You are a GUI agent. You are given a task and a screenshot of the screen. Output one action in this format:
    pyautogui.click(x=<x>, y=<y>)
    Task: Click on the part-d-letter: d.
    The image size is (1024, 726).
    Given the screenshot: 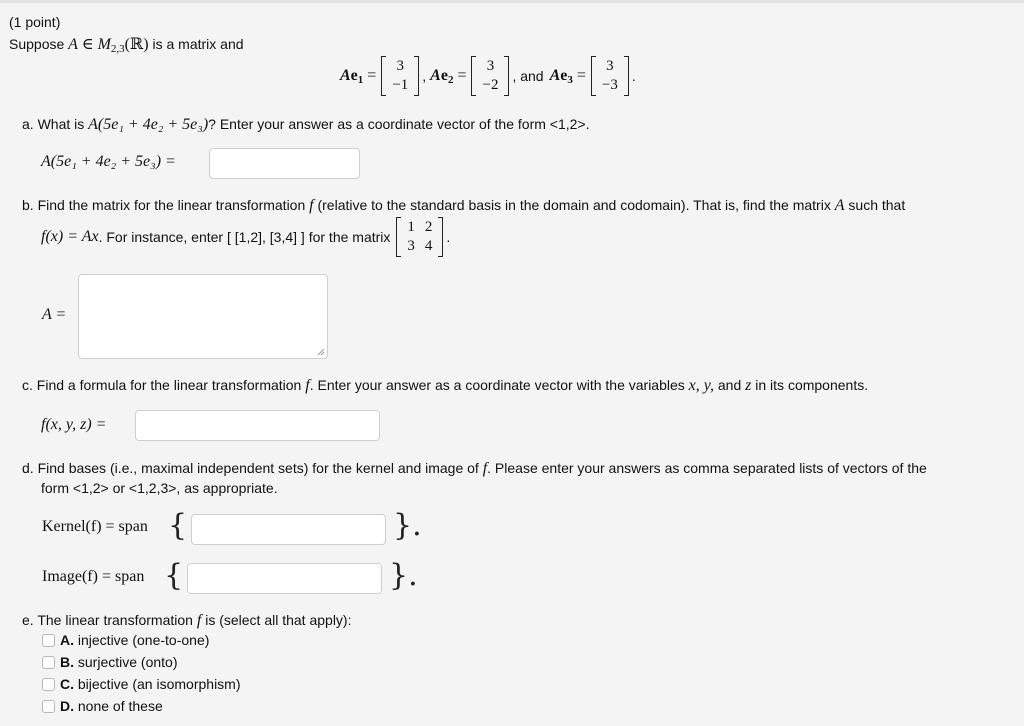 What is the action you would take?
    pyautogui.click(x=28, y=468)
    